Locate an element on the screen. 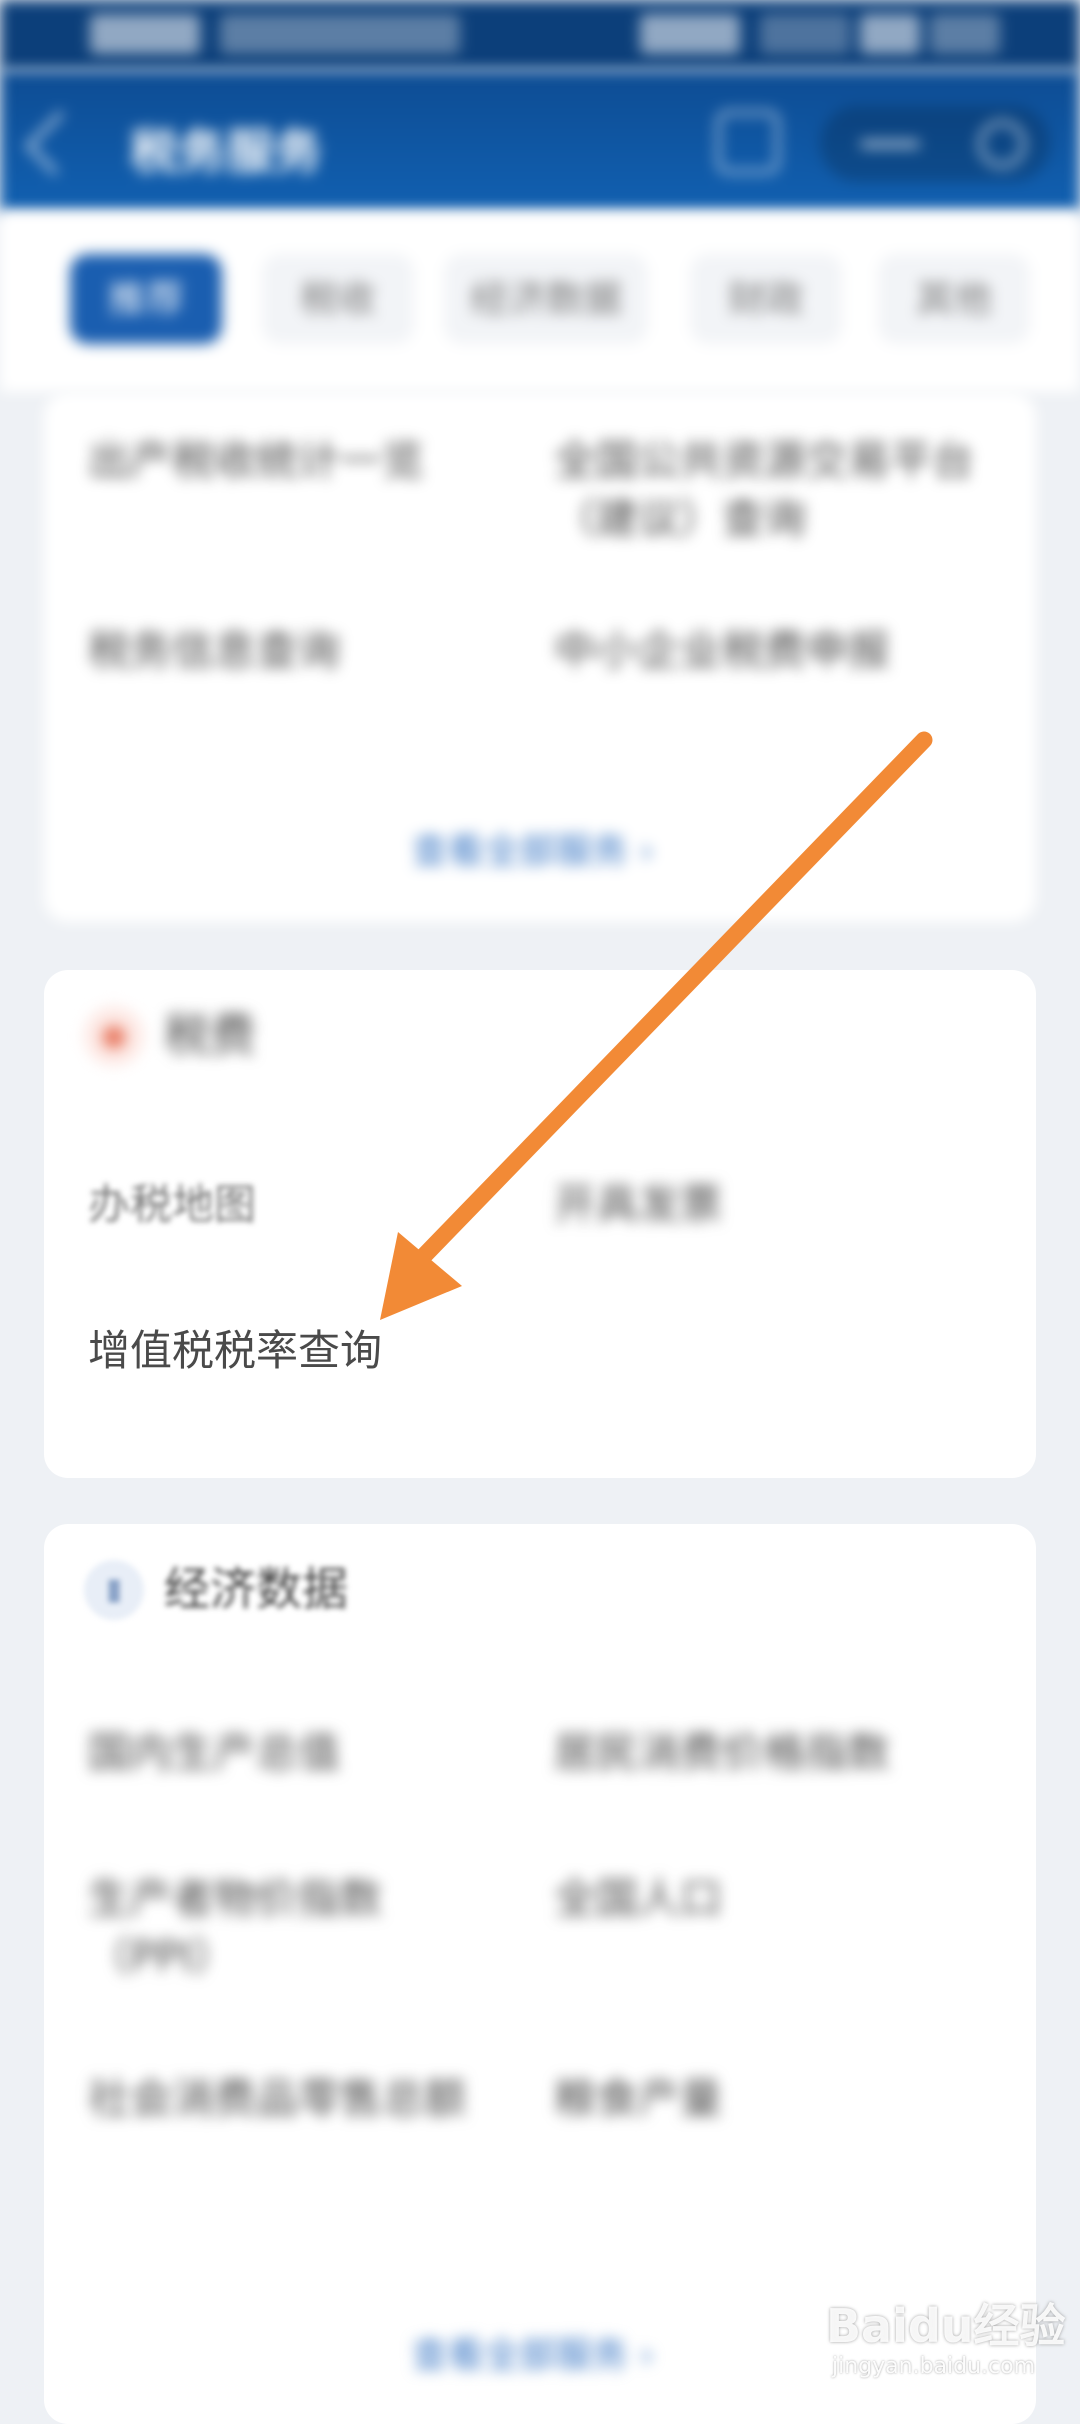  view-all-services-link: 查看全部服务 › is located at coordinates (533, 848).